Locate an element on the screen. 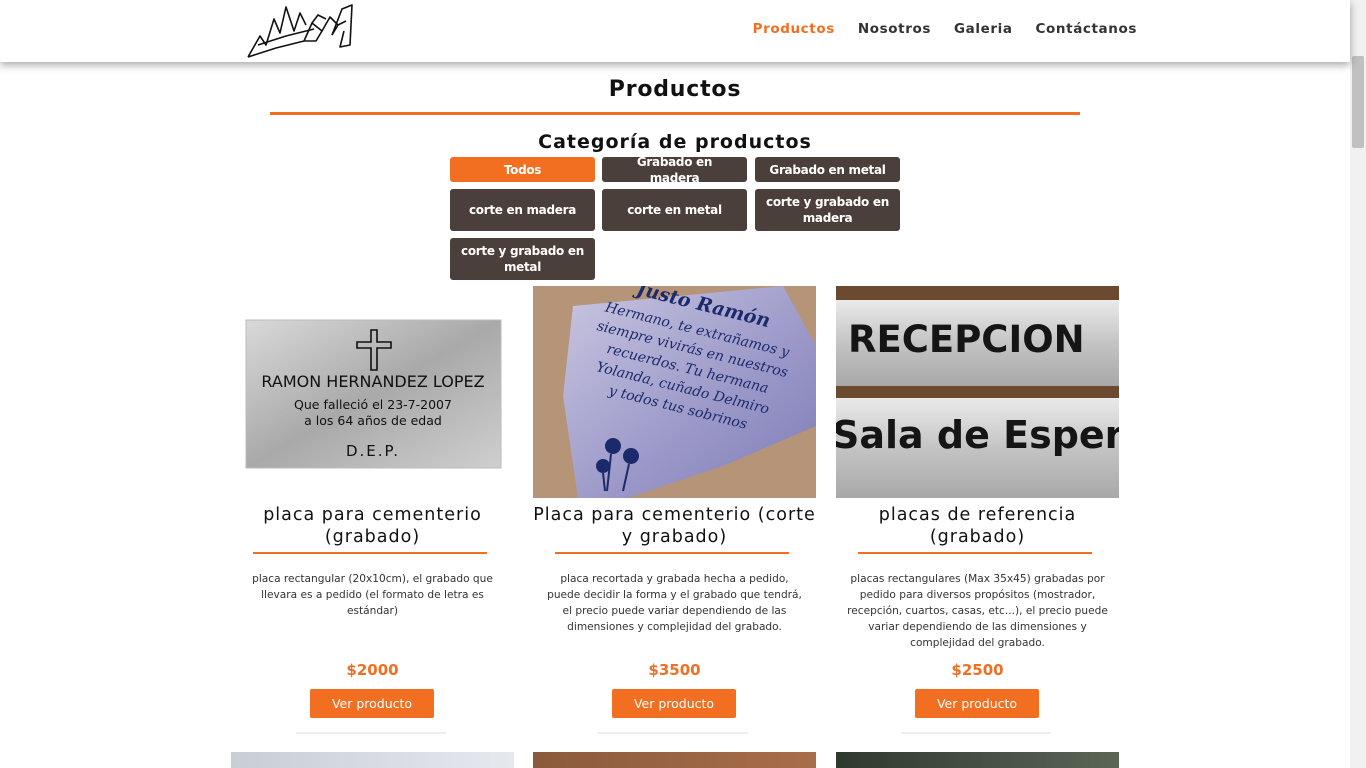 The image size is (1366, 768). category-corte-grabado-metal: corte y grabado en metal is located at coordinates (522, 259).